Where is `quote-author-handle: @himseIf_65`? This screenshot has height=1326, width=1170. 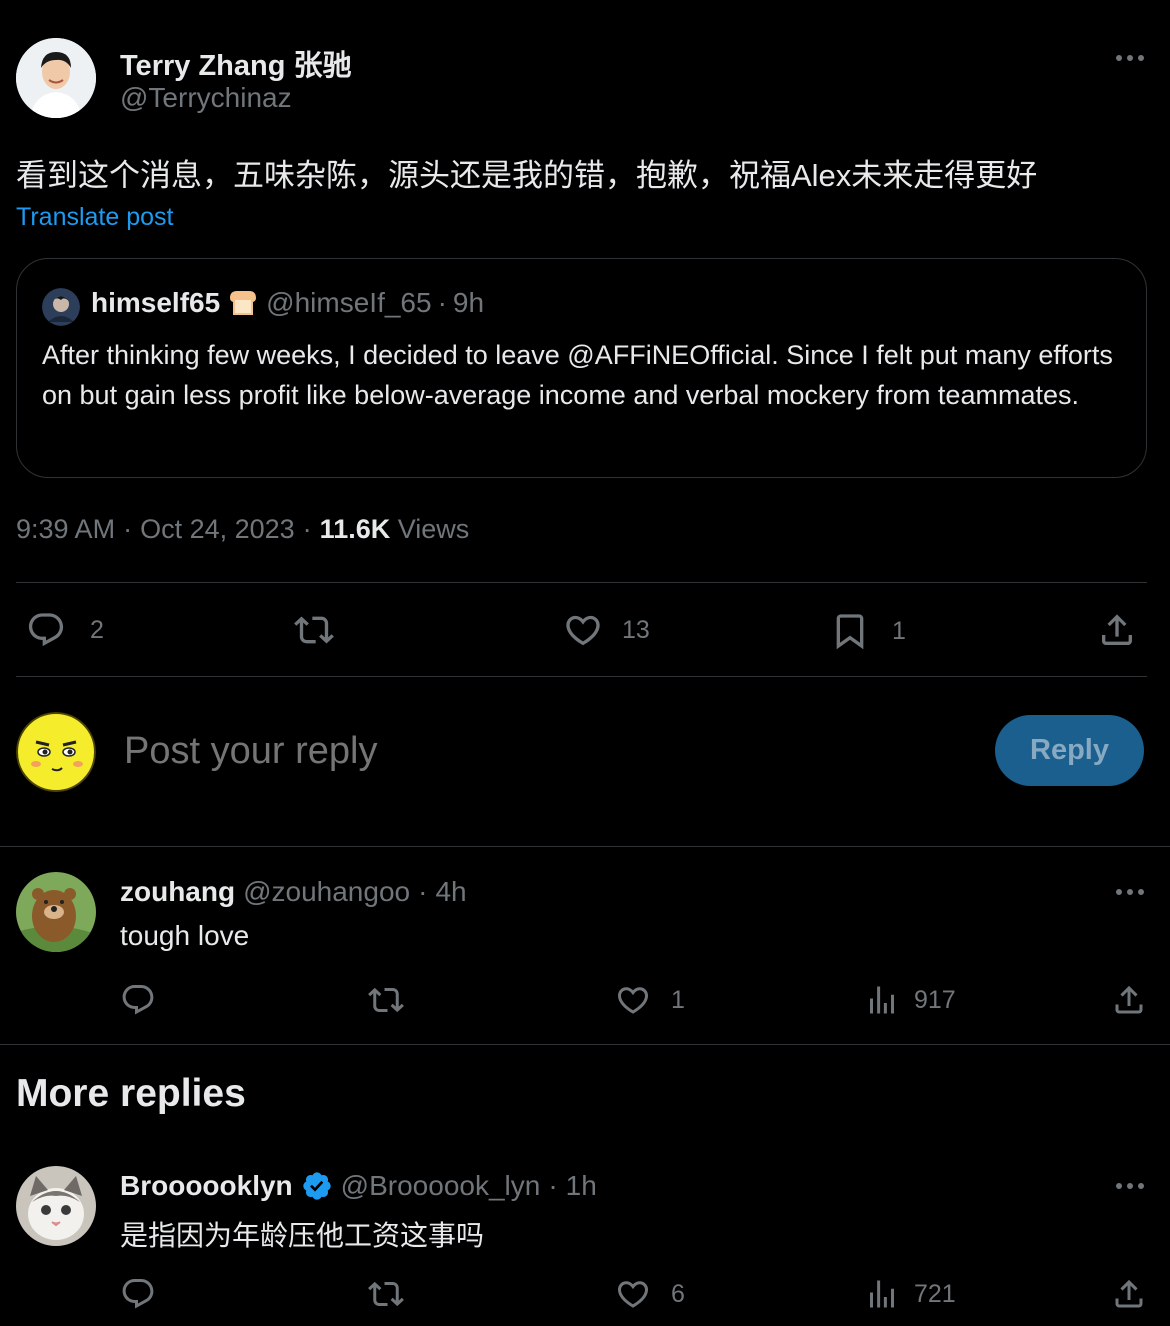
quote-author-handle: @himseIf_65 is located at coordinates (349, 302).